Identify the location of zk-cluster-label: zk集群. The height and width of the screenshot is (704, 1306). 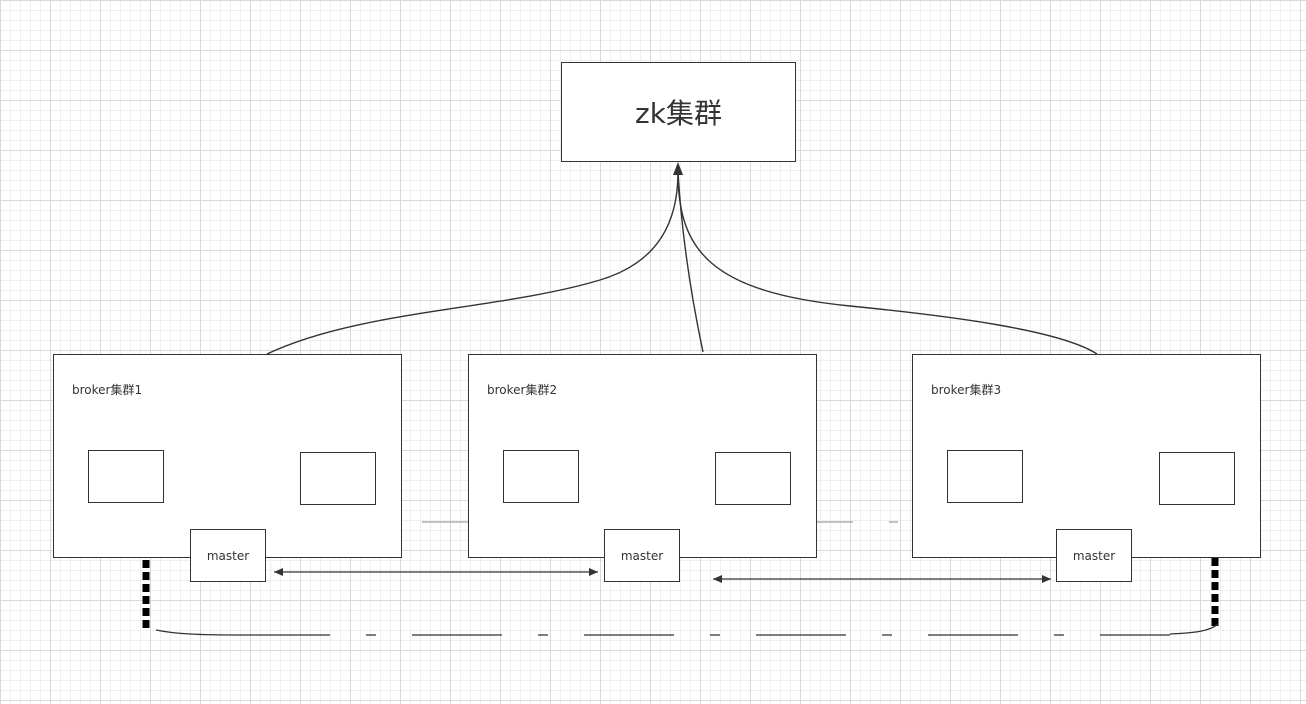
(678, 113).